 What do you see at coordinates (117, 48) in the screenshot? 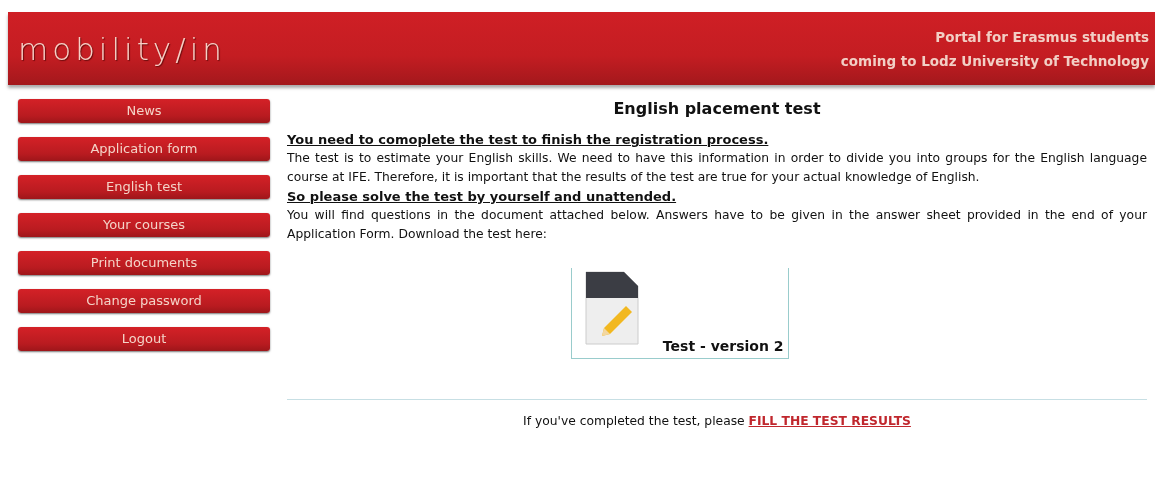
I see `site-logo: mobility/in` at bounding box center [117, 48].